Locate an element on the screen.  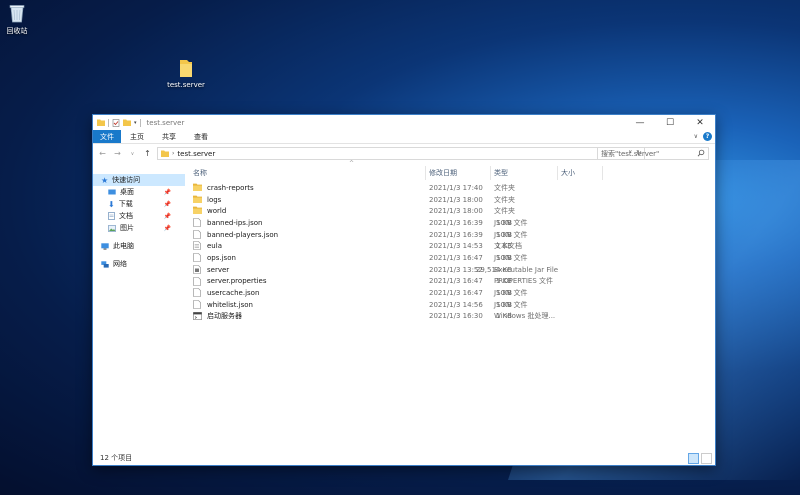
file-name: ops.json is located at coordinates (221, 257).